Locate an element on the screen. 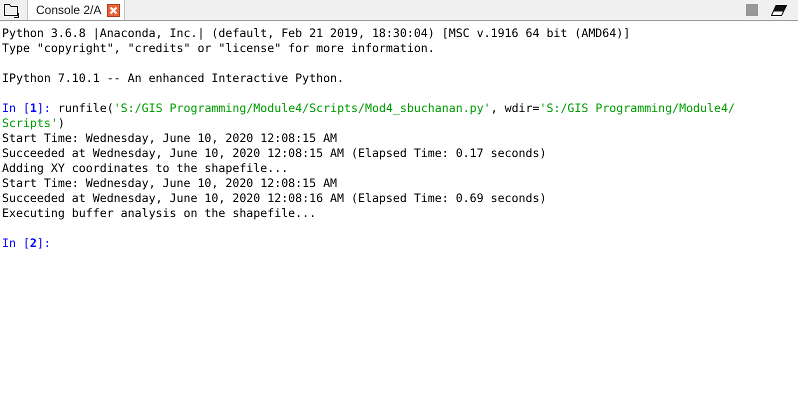 Image resolution: width=798 pixels, height=418 pixels. console-tab: Console 2/A is located at coordinates (76, 10).